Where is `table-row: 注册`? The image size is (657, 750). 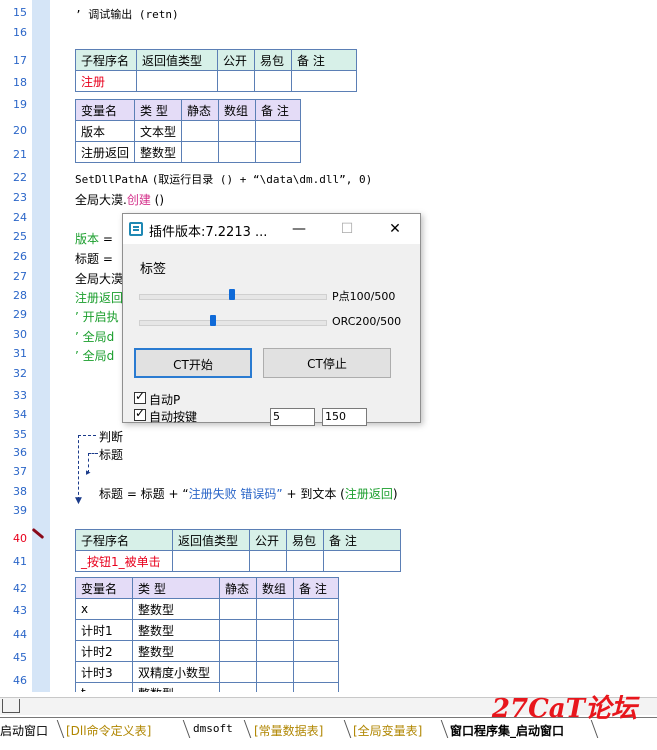 table-row: 注册 is located at coordinates (216, 81).